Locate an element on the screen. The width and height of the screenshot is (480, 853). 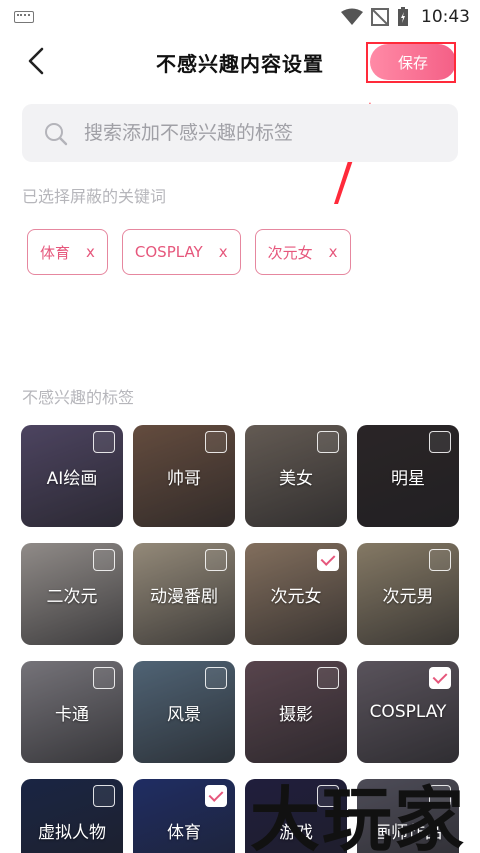
tag-tile: 二次元 is located at coordinates (72, 594).